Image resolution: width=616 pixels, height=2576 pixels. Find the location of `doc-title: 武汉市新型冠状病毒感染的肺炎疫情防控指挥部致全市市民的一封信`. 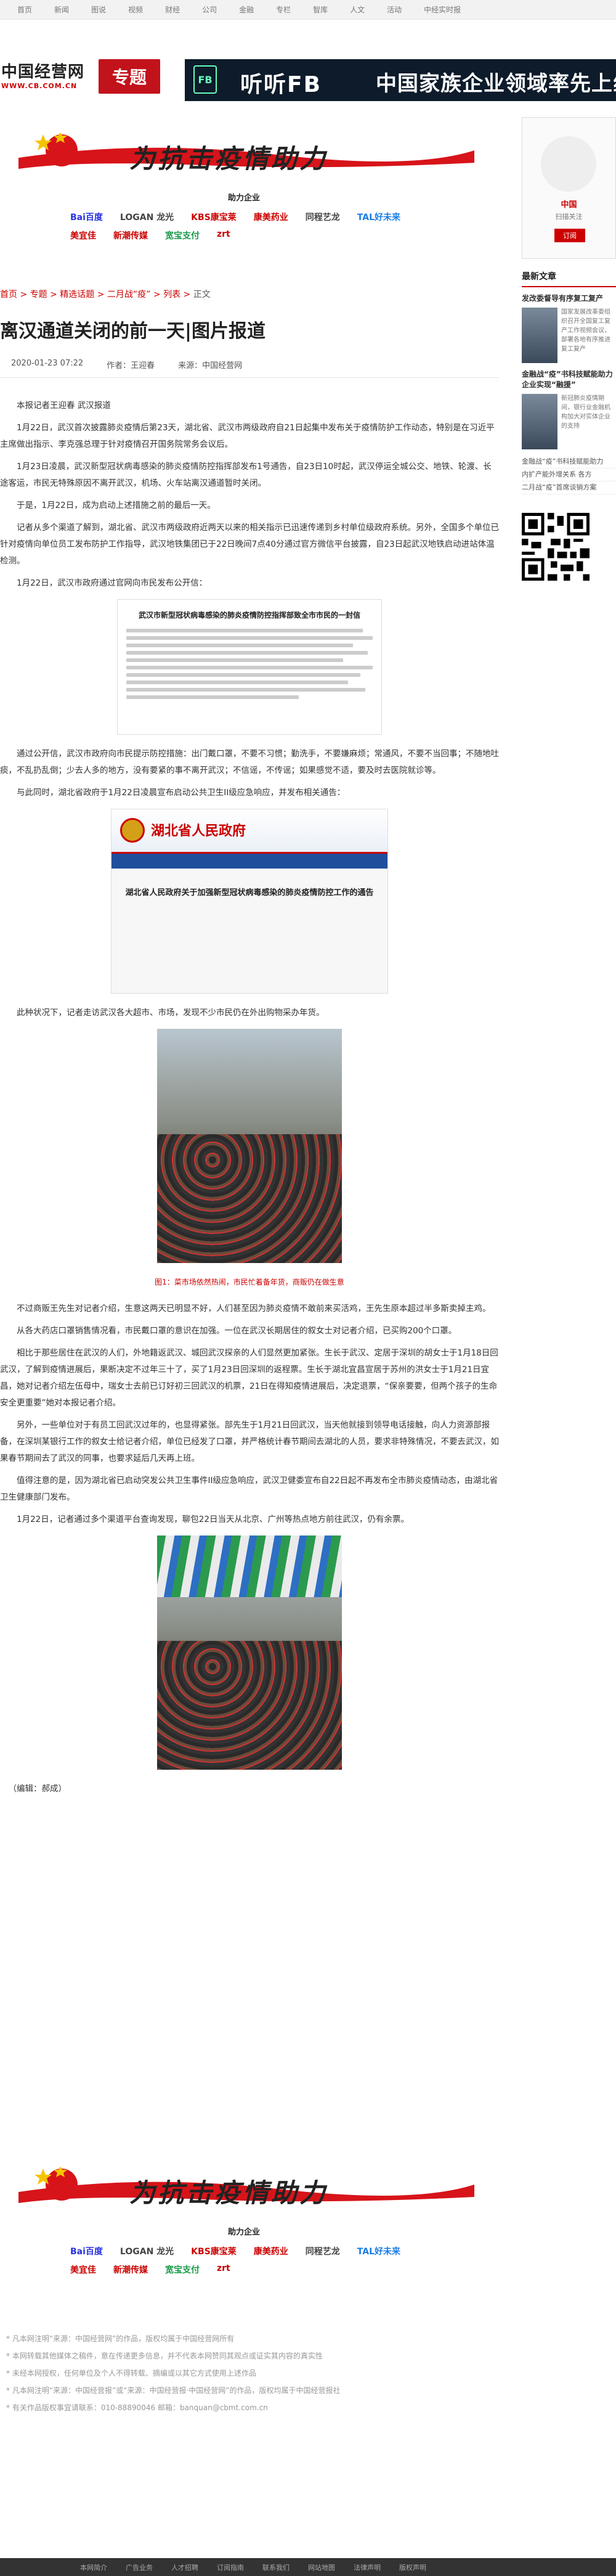

doc-title: 武汉市新型冠状病毒感染的肺炎疫情防控指挥部致全市市民的一封信 is located at coordinates (249, 615).